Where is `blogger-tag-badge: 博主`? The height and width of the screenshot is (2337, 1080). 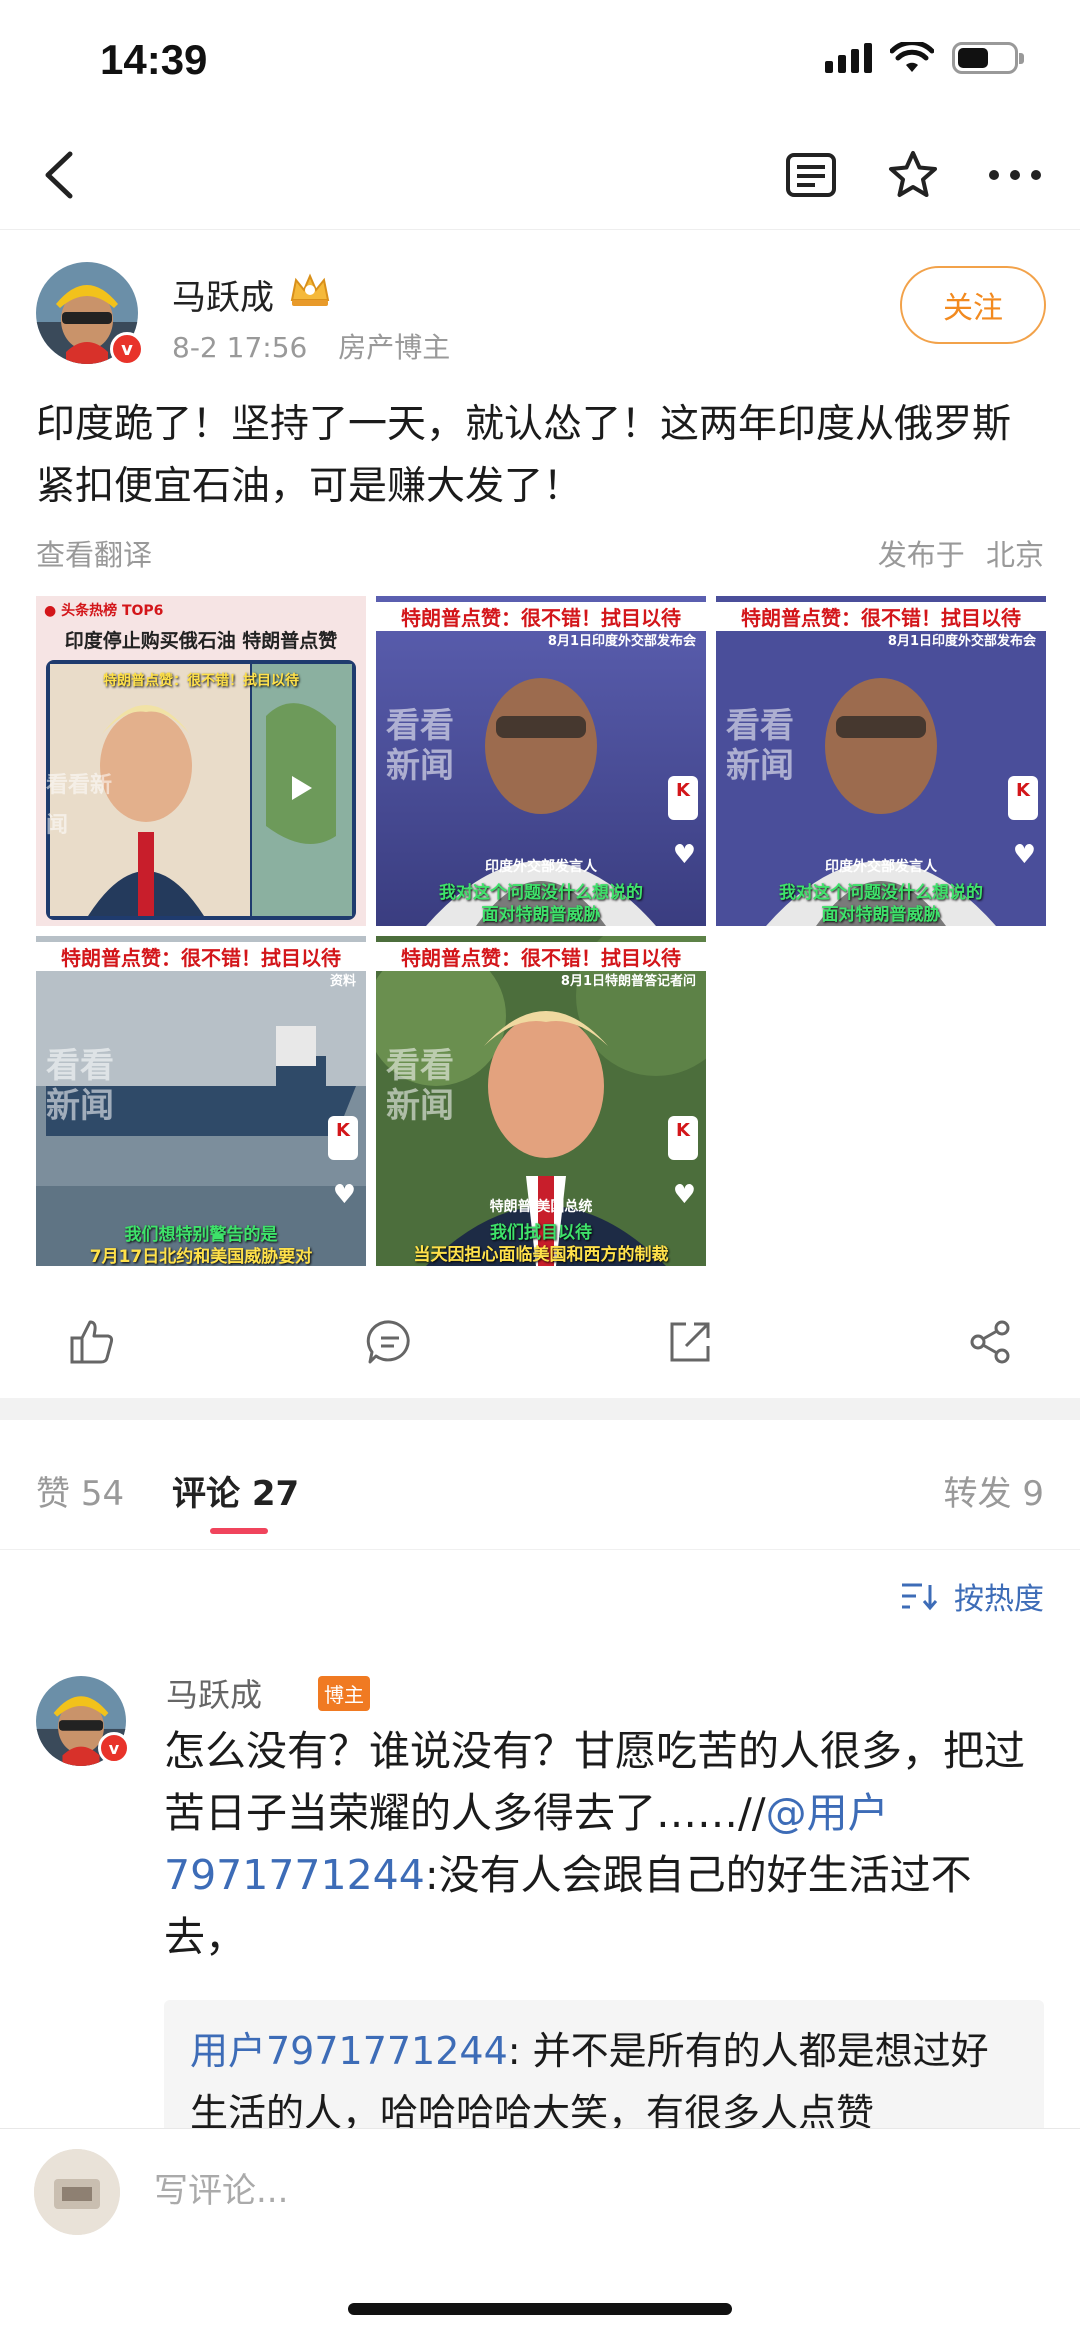
blogger-tag-badge: 博主 is located at coordinates (344, 1693).